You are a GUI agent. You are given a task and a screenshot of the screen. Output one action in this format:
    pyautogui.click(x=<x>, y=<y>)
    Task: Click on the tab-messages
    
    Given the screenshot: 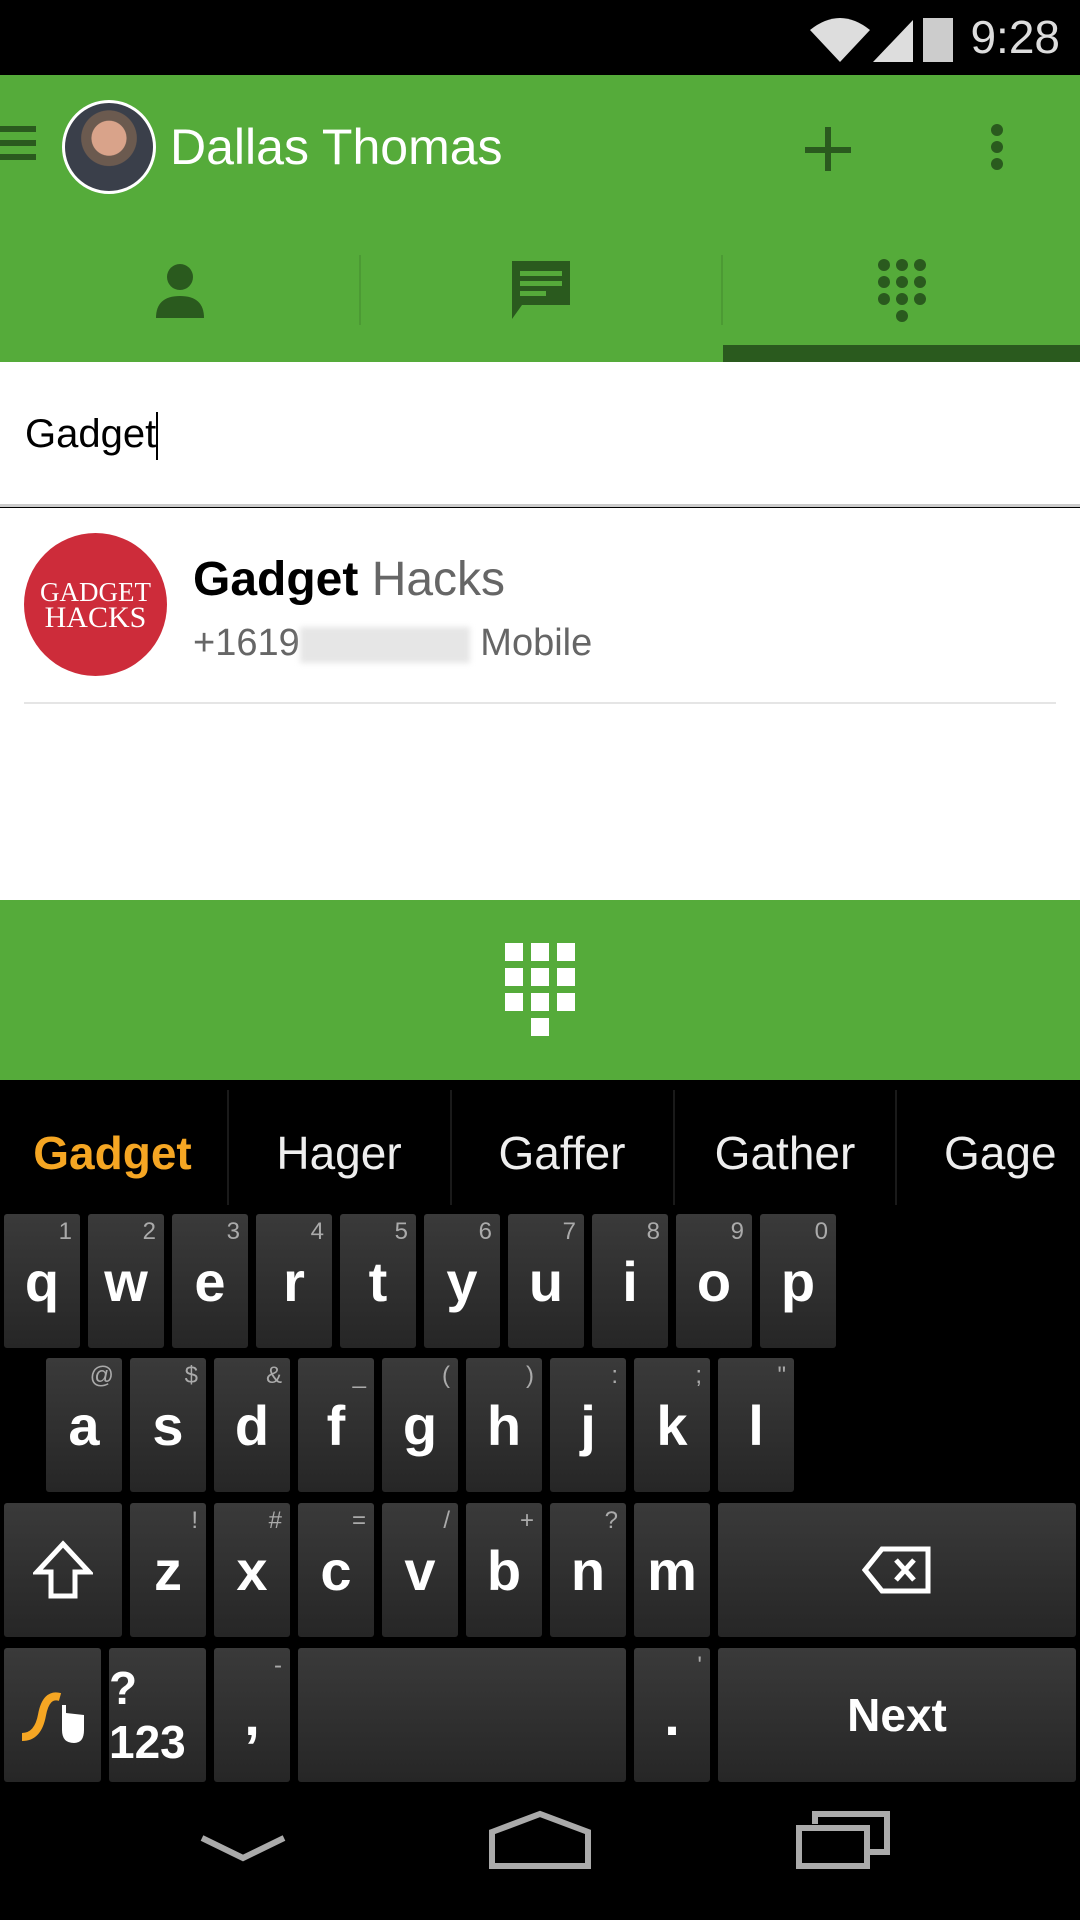 What is the action you would take?
    pyautogui.click(x=541, y=290)
    